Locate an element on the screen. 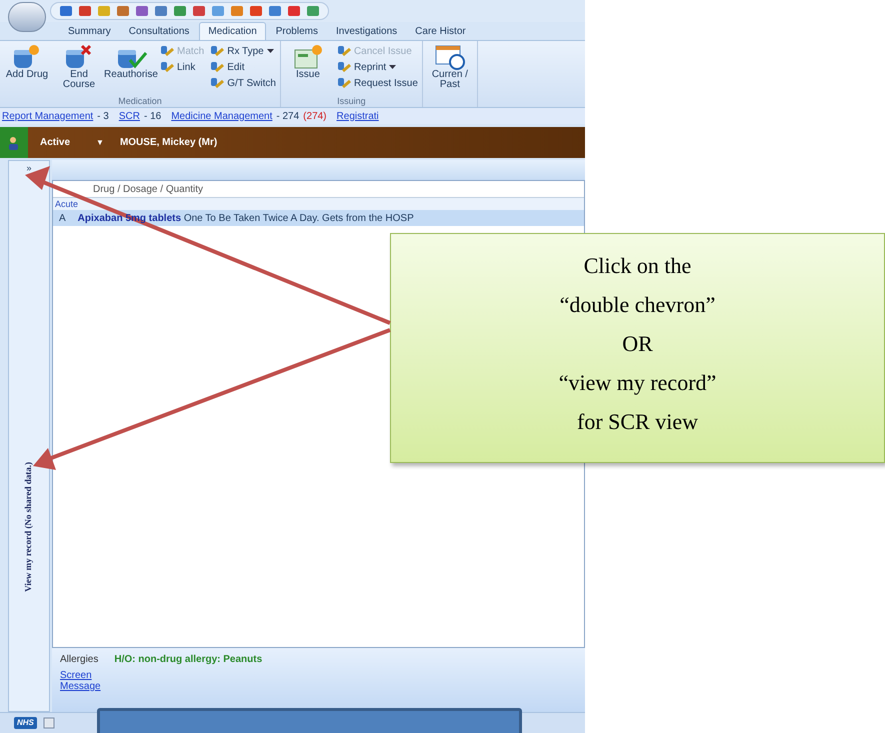 The width and height of the screenshot is (885, 733). status-icon is located at coordinates (48, 723).